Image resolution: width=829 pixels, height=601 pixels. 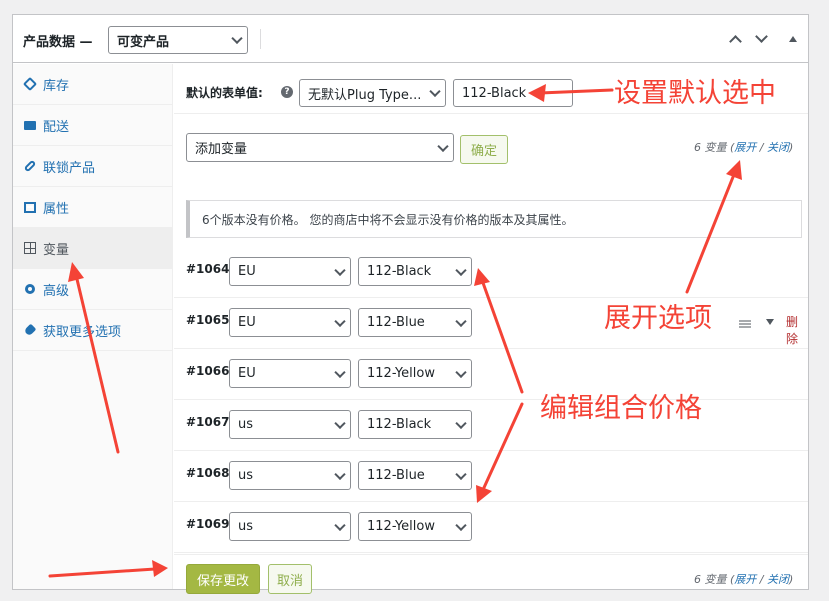 I want to click on default-values-label: 默认的表单值:, so click(x=224, y=93).